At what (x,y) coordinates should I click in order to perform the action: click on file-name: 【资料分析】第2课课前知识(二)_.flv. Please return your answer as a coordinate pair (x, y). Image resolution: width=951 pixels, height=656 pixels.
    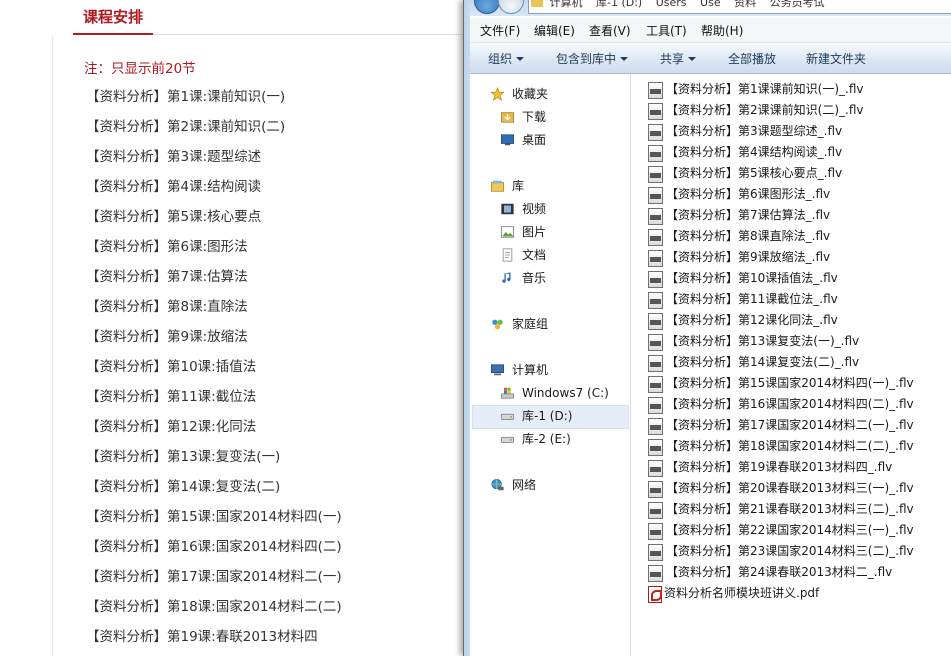
    Looking at the image, I should click on (765, 110).